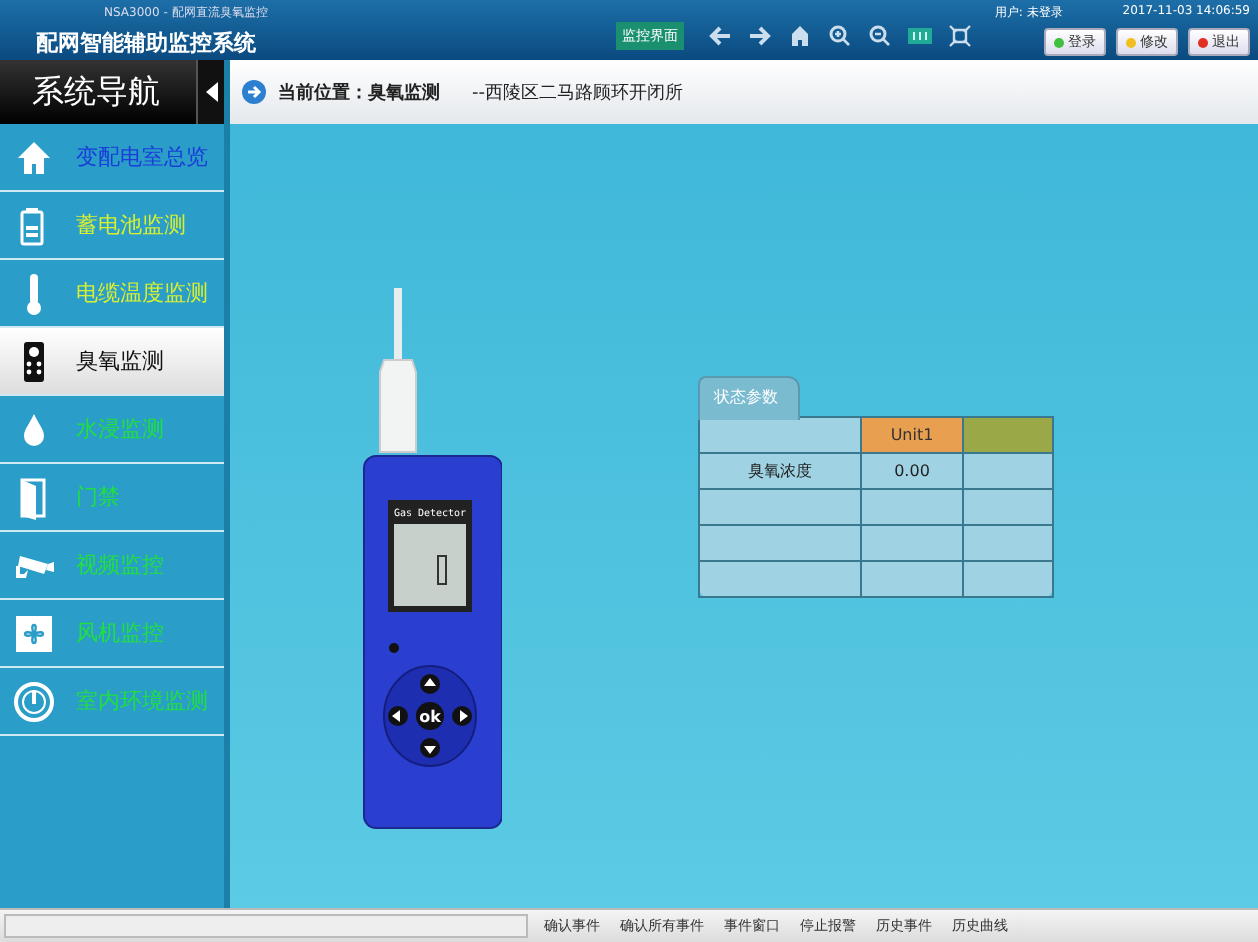 The image size is (1258, 942). What do you see at coordinates (880, 36) in the screenshot?
I see `zoom-out-icon` at bounding box center [880, 36].